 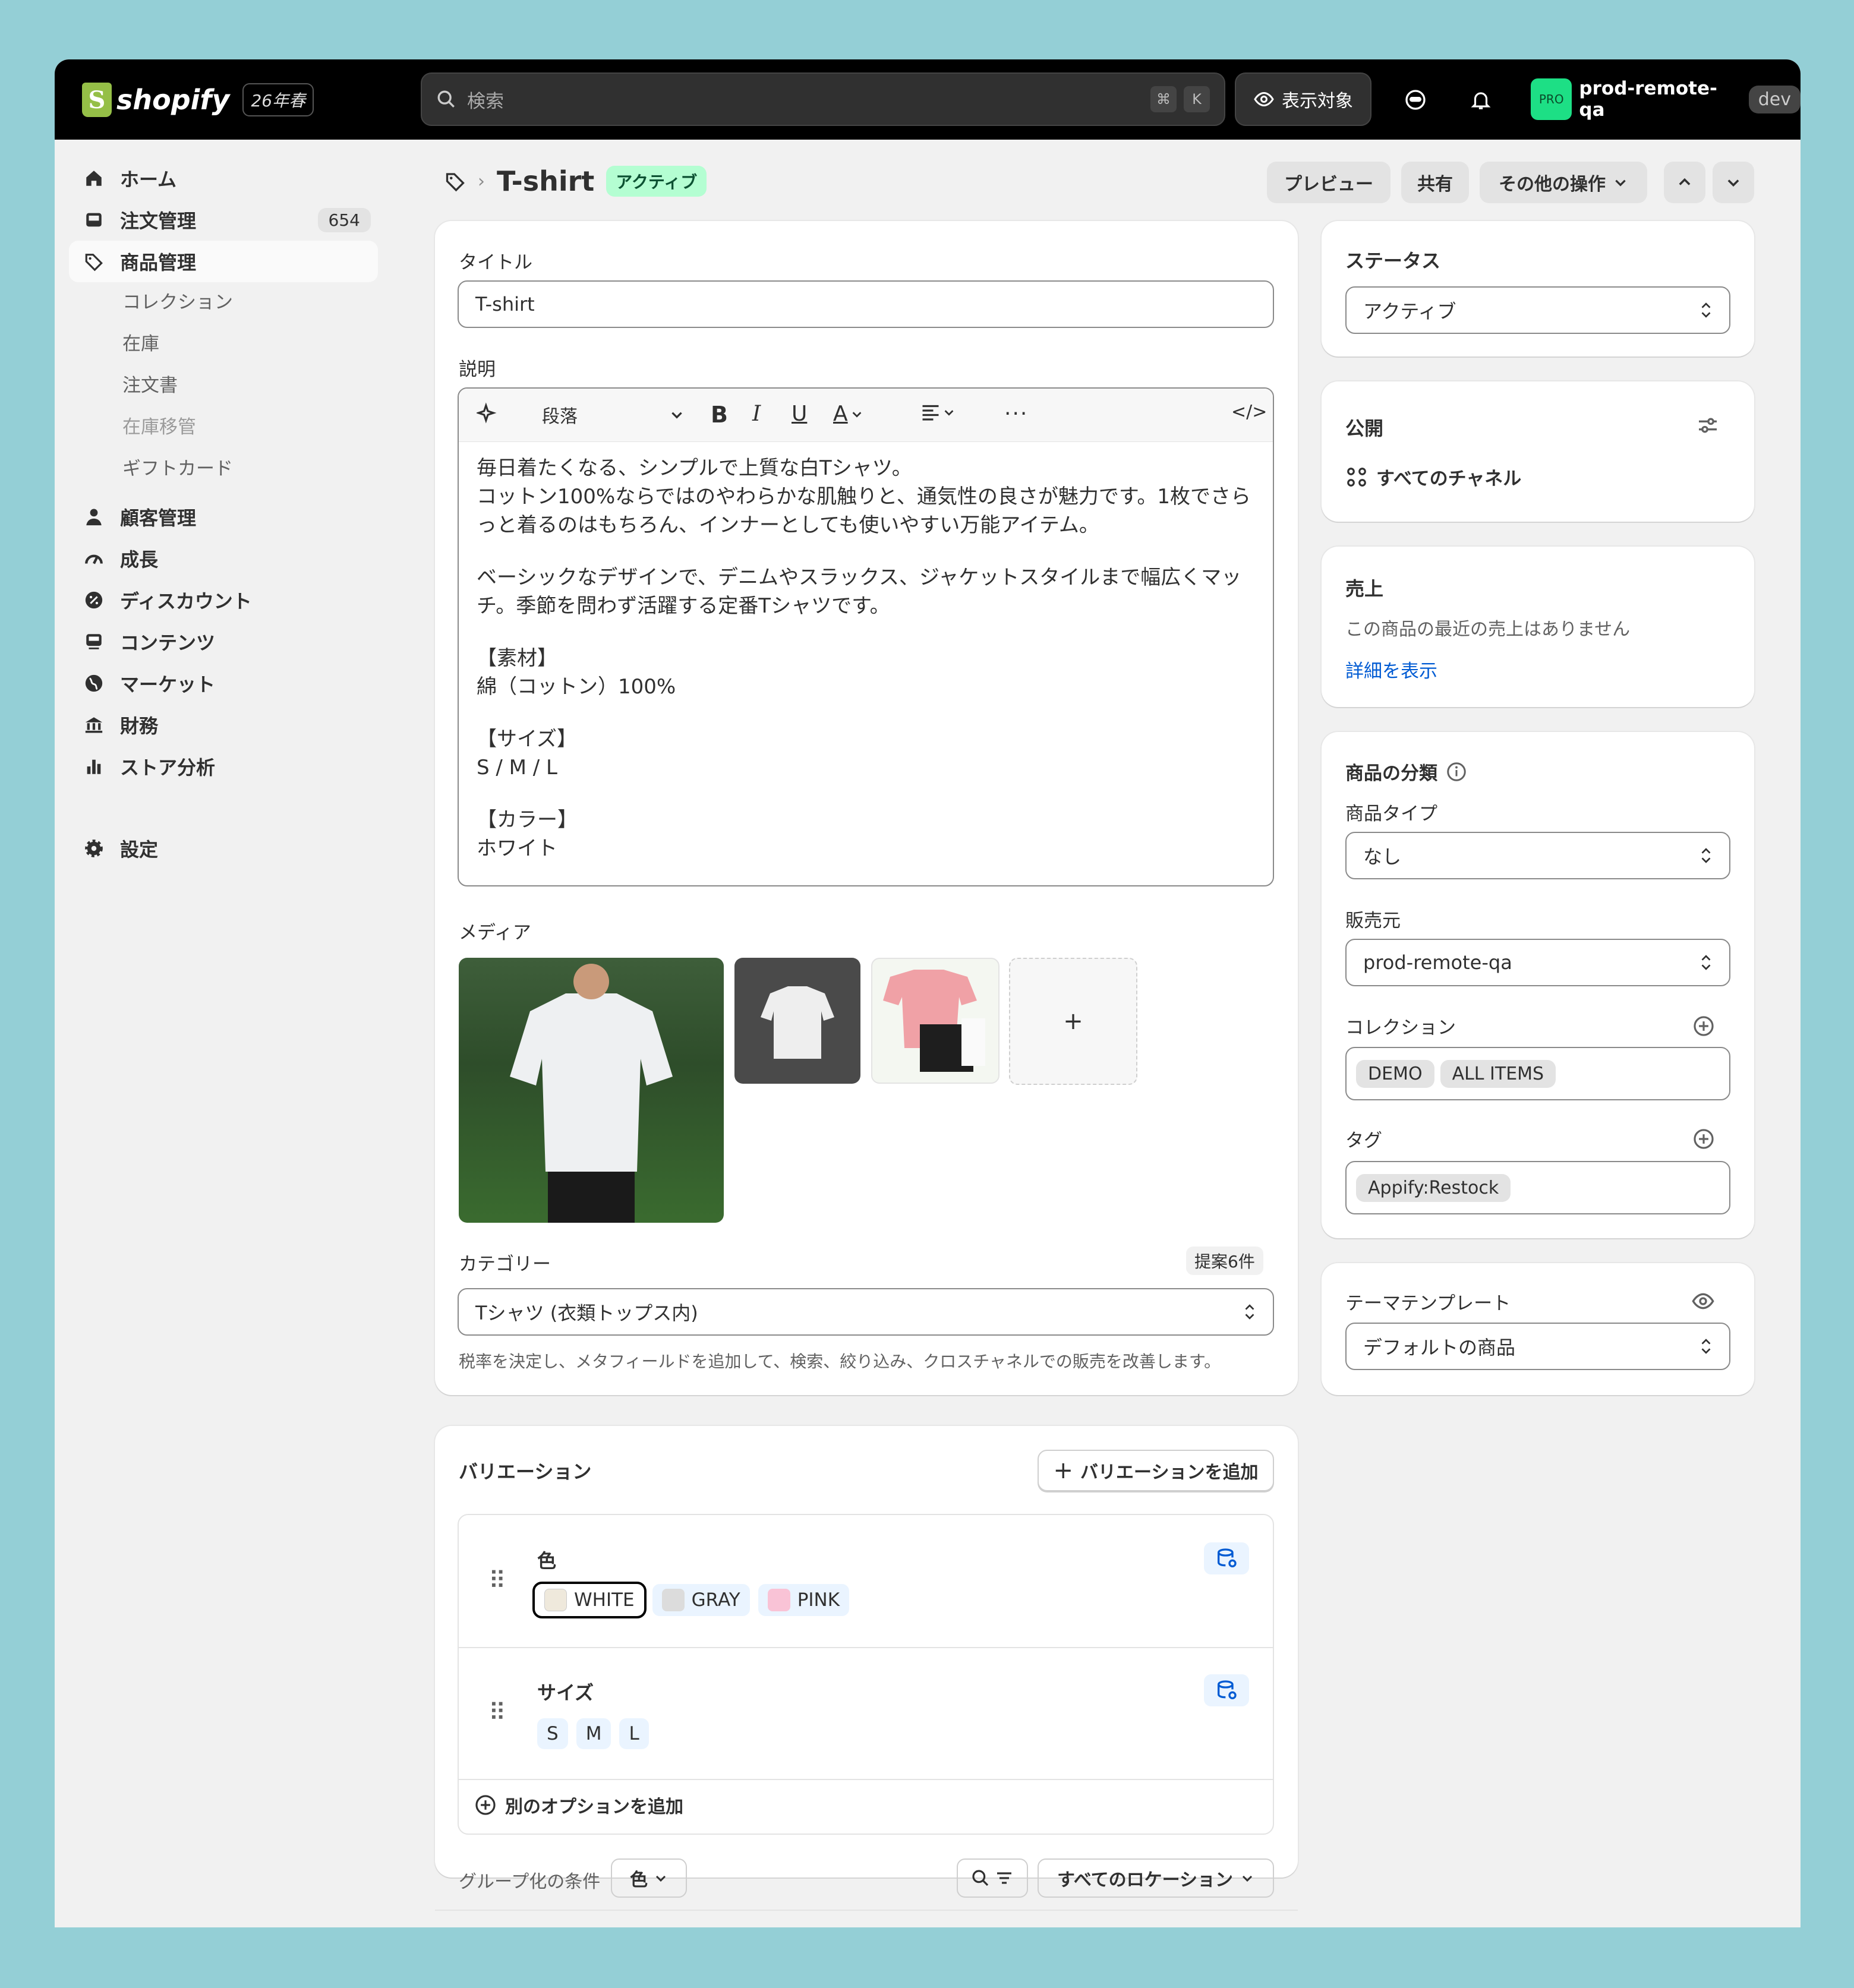 I want to click on title-input: T-shirt, so click(x=866, y=304).